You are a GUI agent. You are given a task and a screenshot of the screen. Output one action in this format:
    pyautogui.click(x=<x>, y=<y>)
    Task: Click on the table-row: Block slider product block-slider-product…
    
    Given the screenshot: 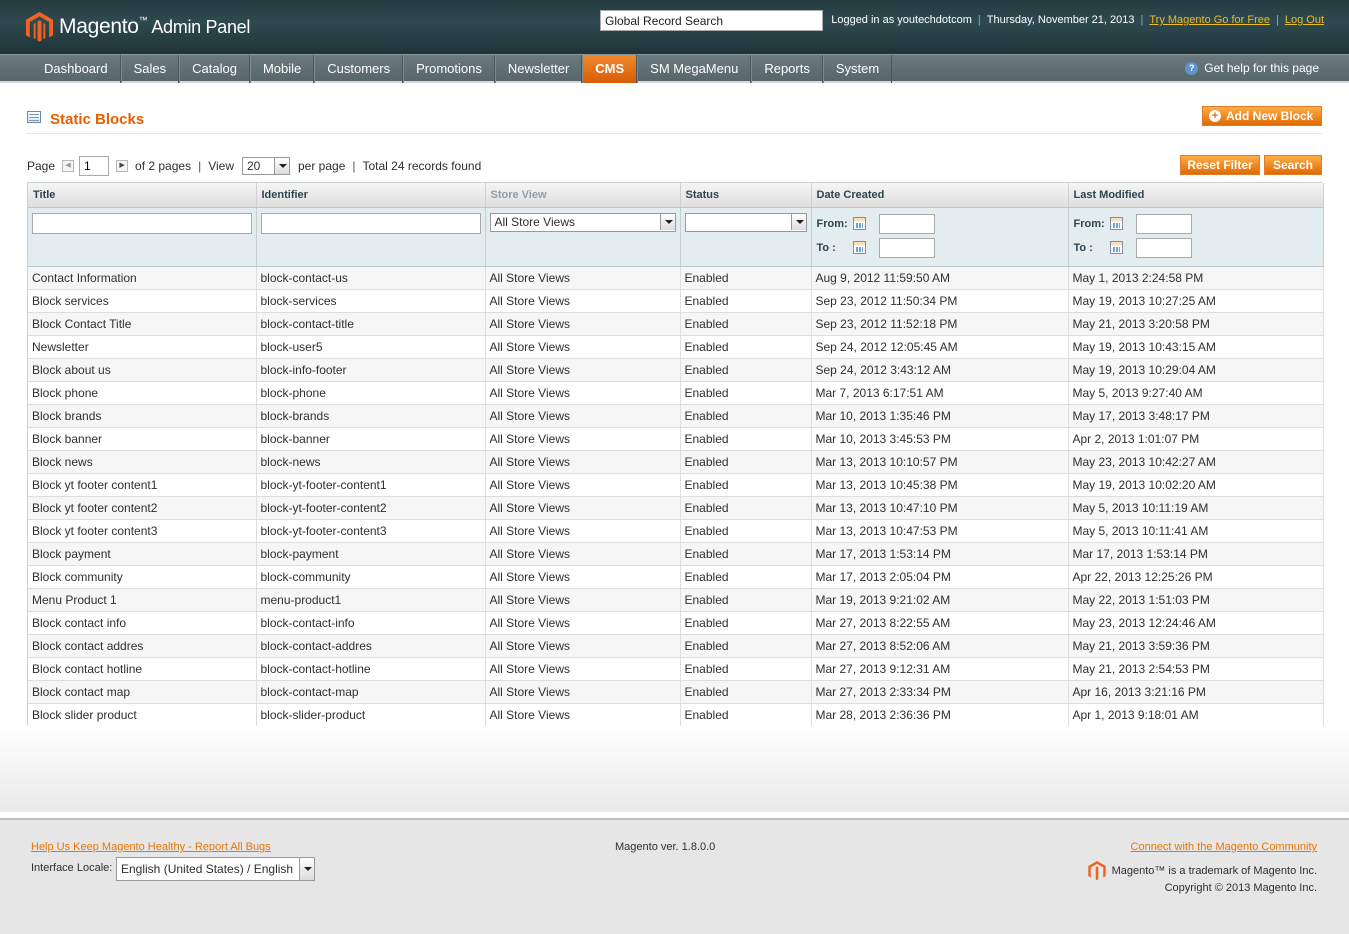 What is the action you would take?
    pyautogui.click(x=676, y=715)
    